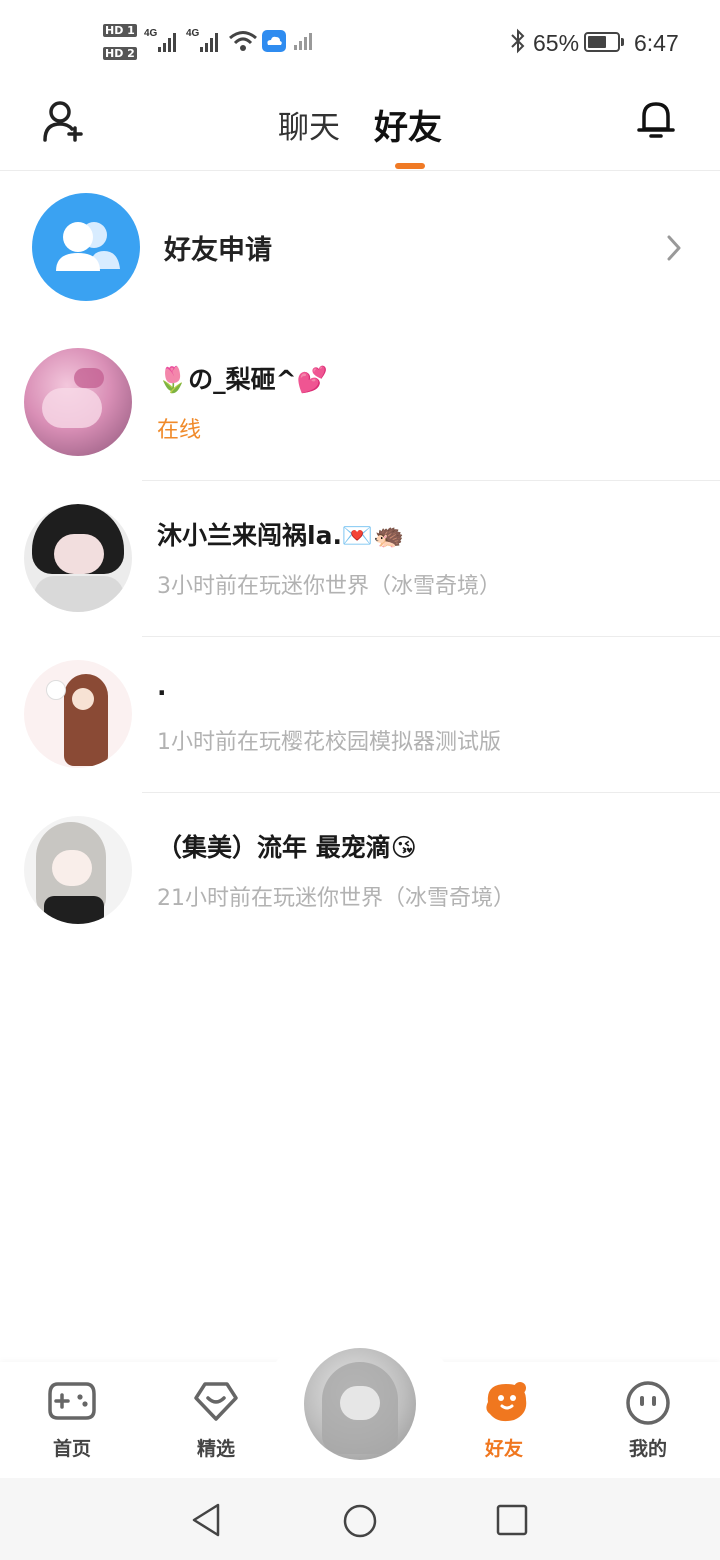  What do you see at coordinates (287, 847) in the screenshot?
I see `friend-name: （集美）流年 最宠滴😘` at bounding box center [287, 847].